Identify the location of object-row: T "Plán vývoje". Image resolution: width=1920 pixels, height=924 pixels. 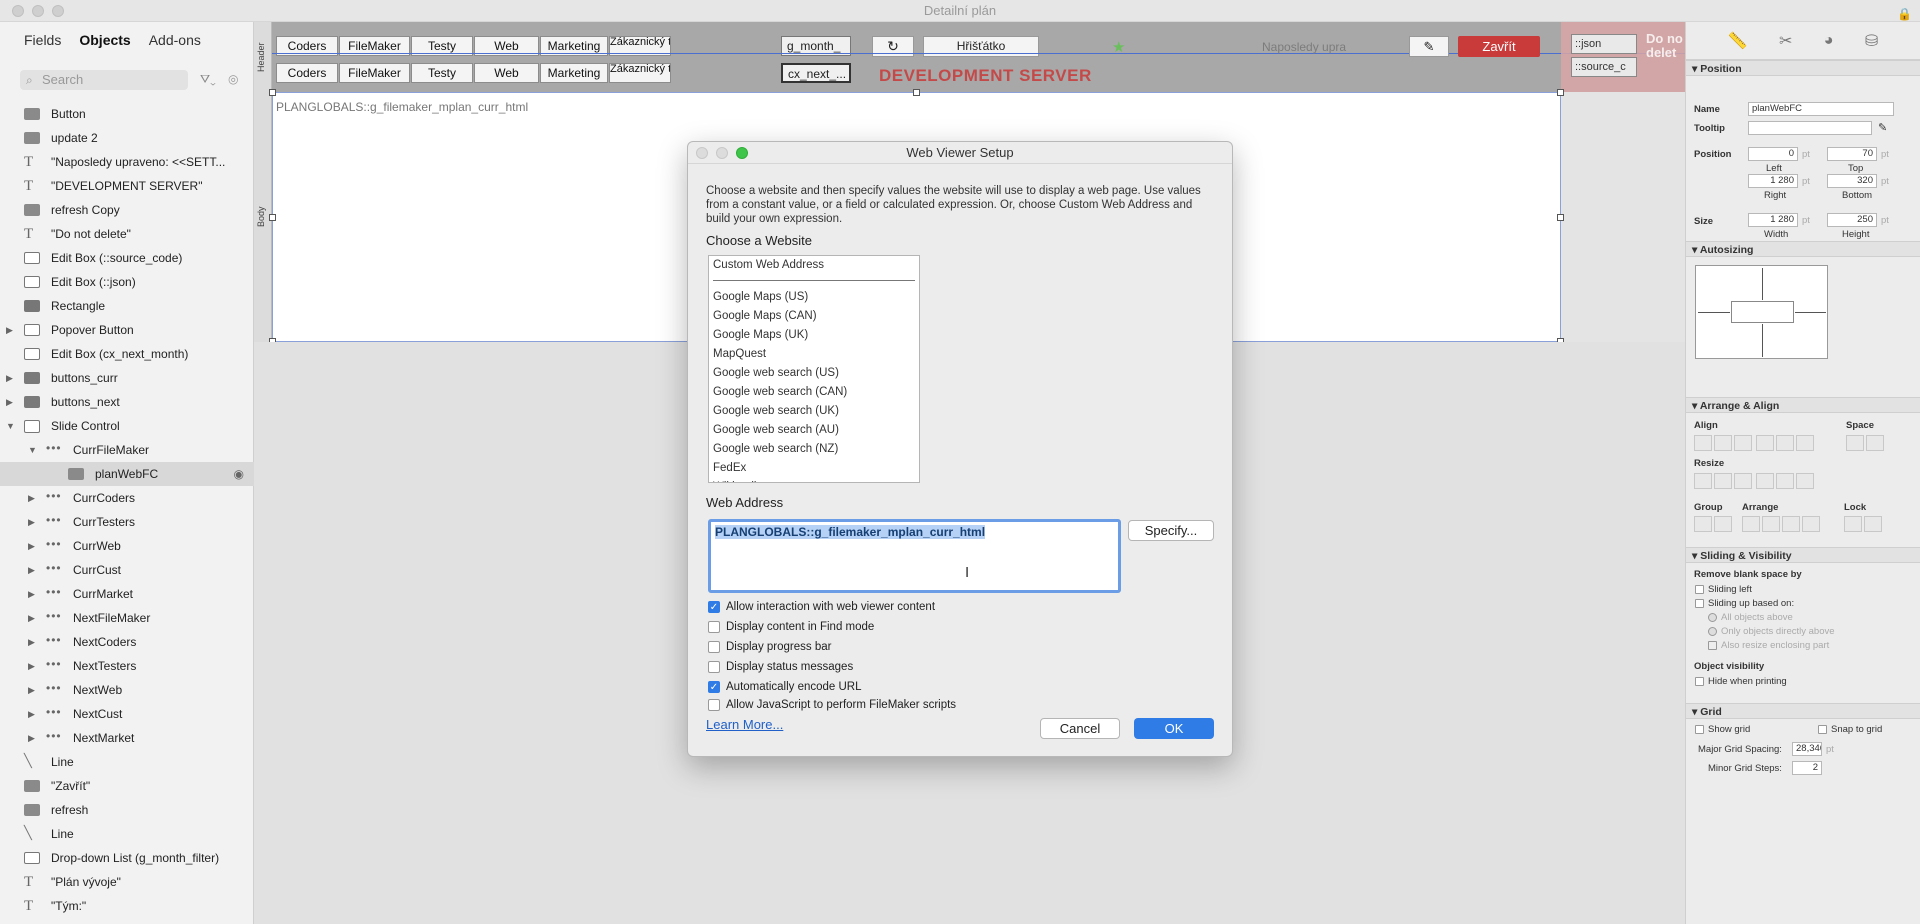
(127, 882).